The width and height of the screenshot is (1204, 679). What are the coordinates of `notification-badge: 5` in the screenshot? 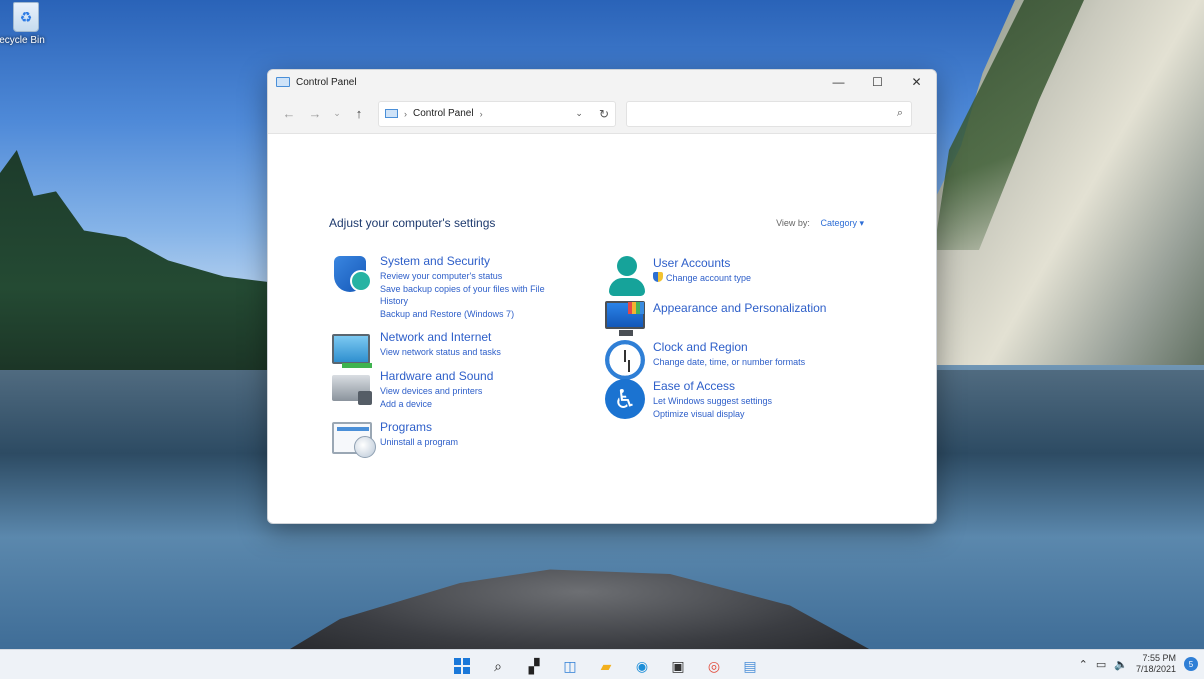 It's located at (1191, 664).